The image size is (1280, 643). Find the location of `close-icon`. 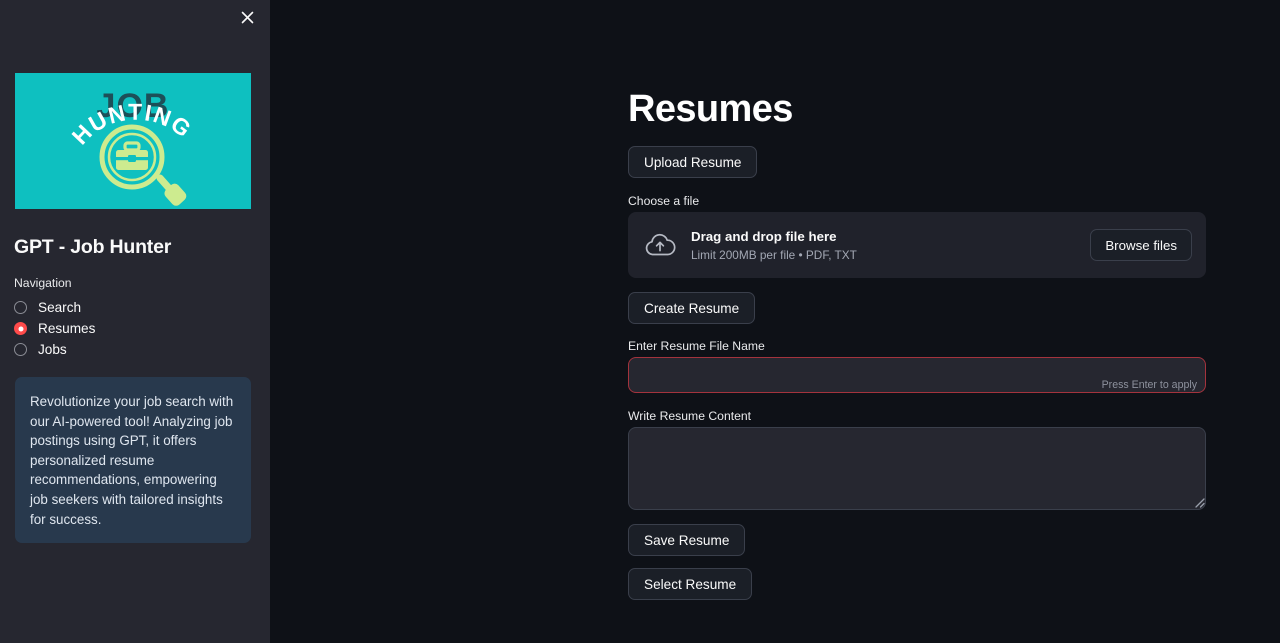

close-icon is located at coordinates (247, 17).